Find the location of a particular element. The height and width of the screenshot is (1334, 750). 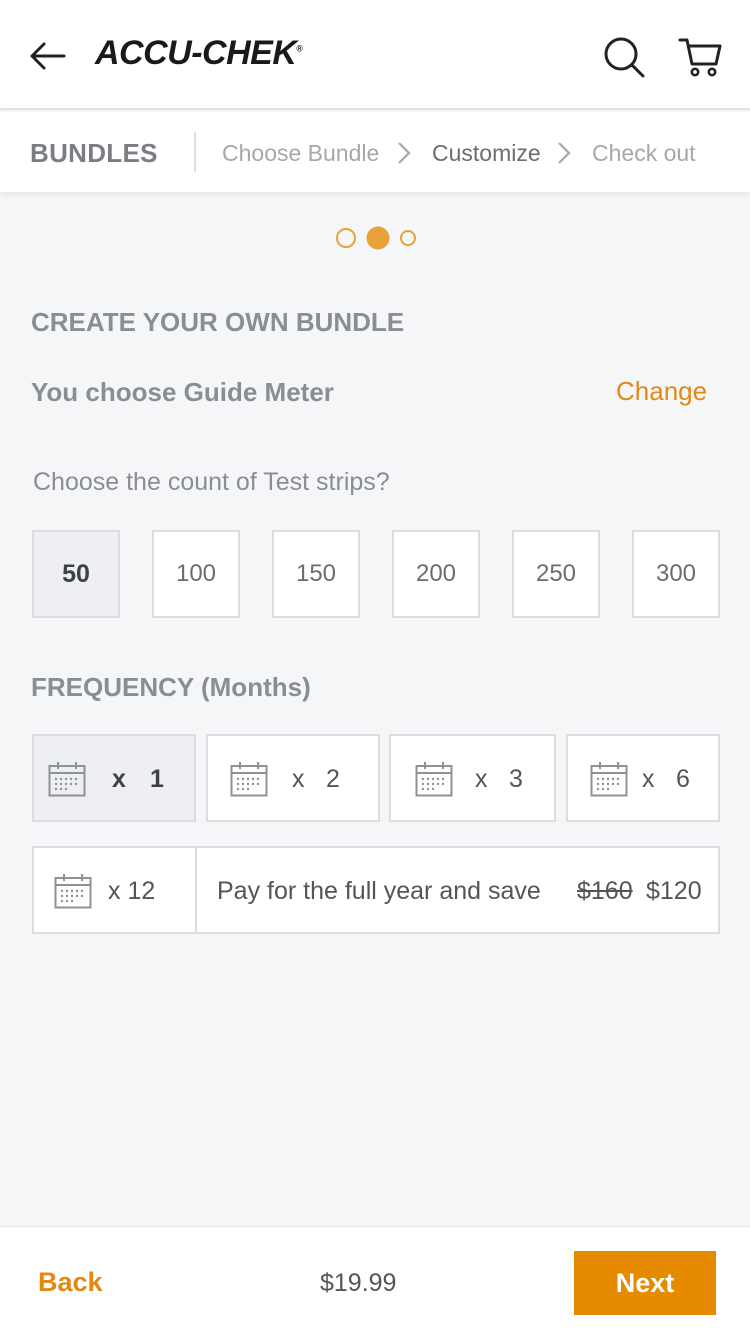

pager-dots is located at coordinates (376, 238).